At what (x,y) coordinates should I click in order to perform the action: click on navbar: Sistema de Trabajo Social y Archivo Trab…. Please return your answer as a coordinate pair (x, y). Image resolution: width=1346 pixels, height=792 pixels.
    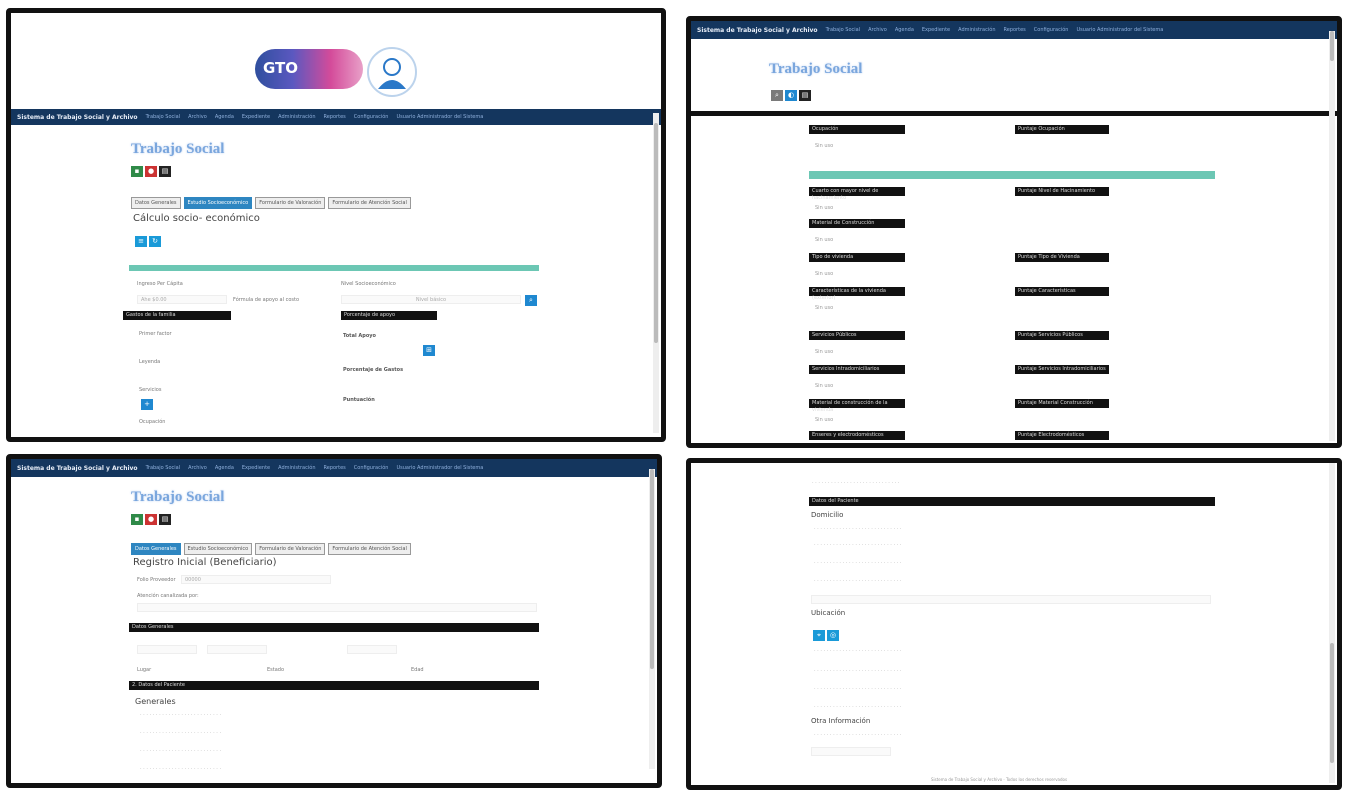
    Looking at the image, I should click on (334, 468).